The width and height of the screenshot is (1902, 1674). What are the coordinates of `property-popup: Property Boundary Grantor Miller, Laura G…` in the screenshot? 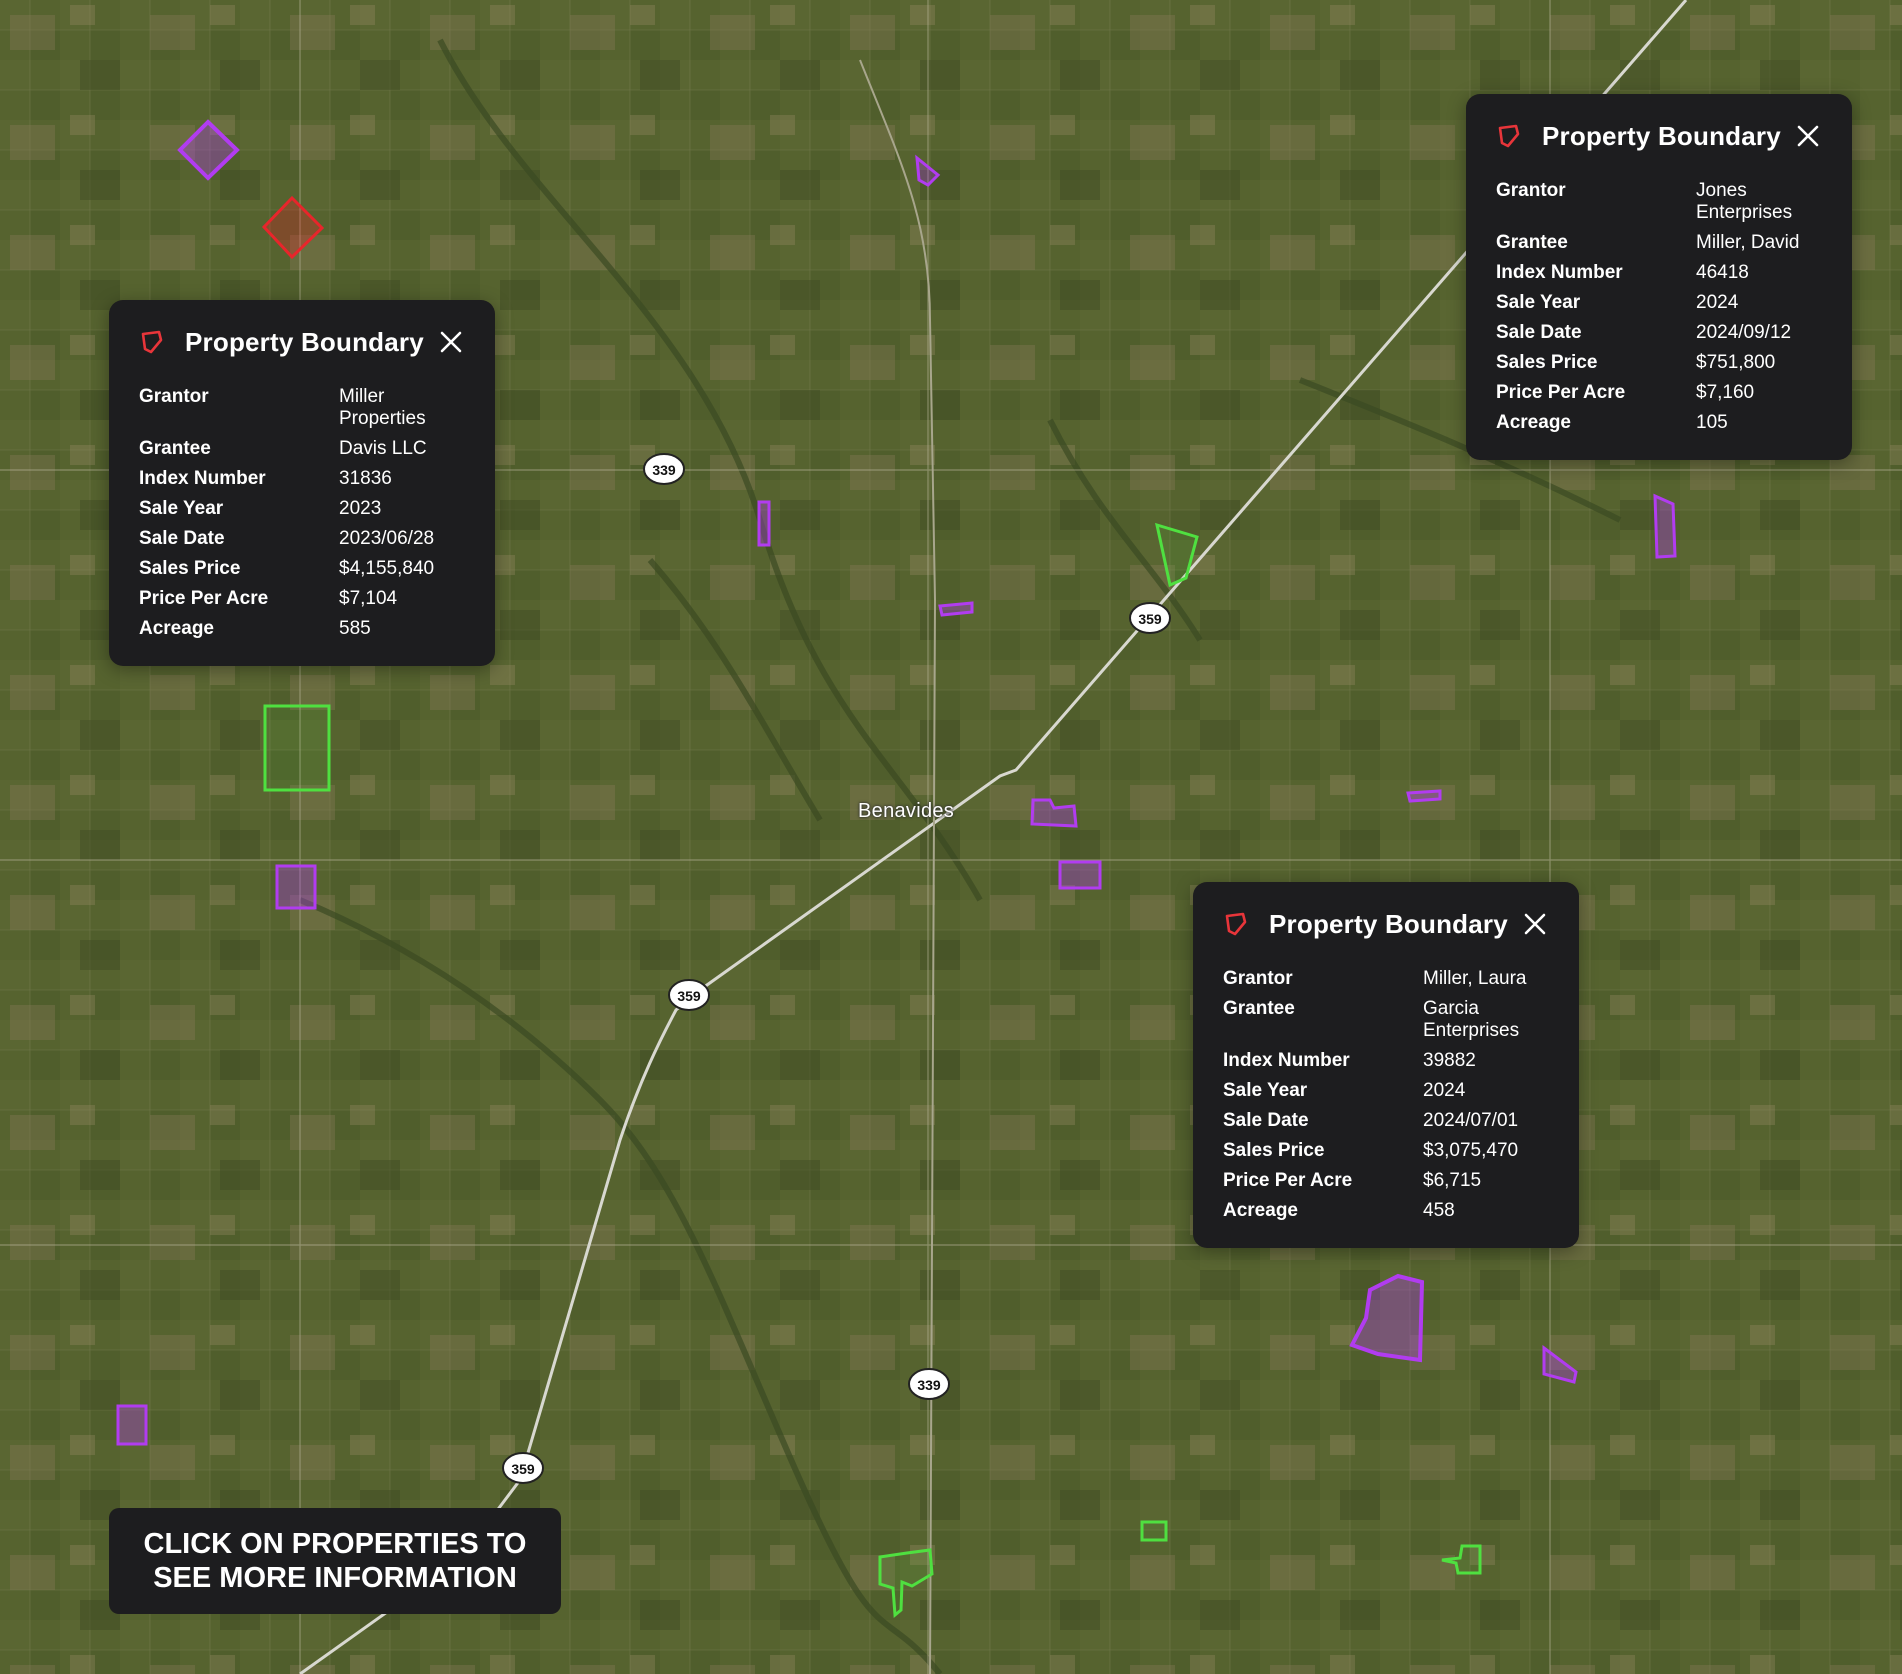 It's located at (1386, 1065).